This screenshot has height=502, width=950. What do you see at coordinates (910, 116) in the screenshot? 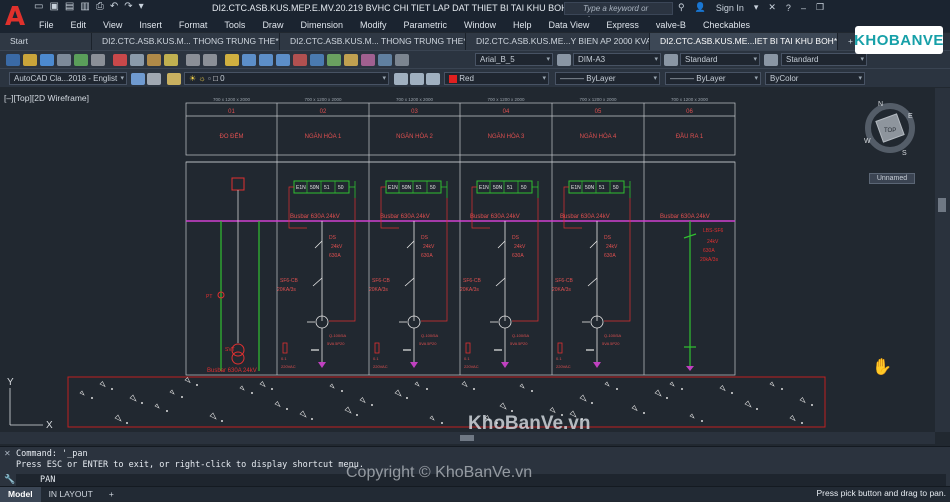
I see `viewcube-e-label: E` at bounding box center [910, 116].